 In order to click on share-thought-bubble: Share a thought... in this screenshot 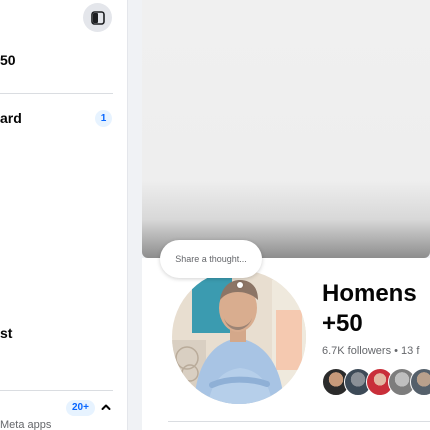, I will do `click(211, 259)`.